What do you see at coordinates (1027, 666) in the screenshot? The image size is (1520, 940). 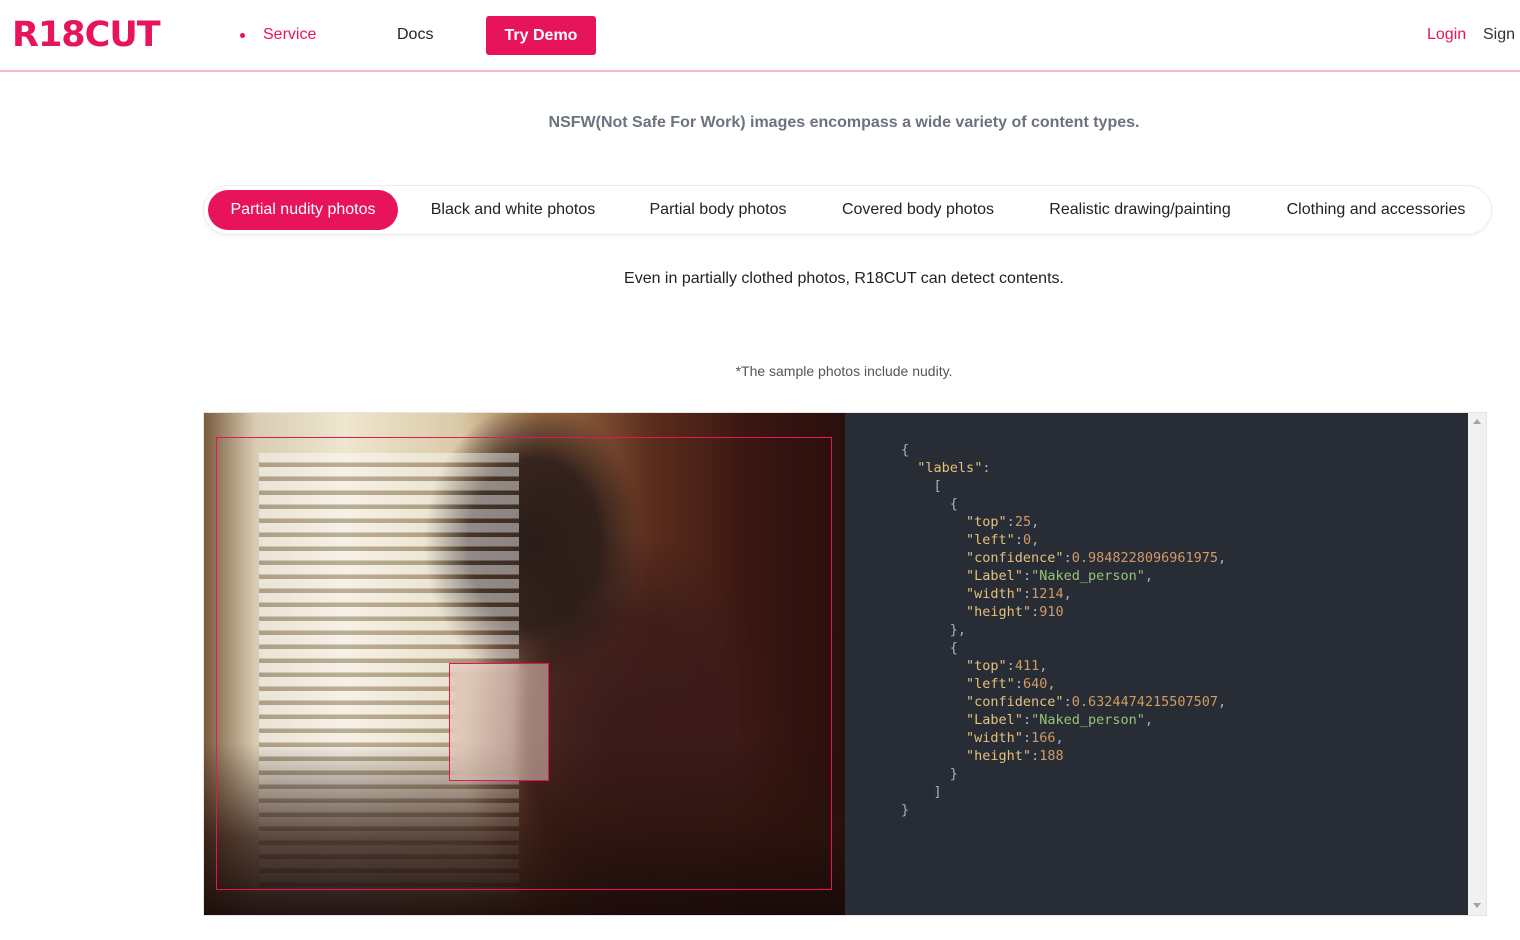 I see `label2-top: 411` at bounding box center [1027, 666].